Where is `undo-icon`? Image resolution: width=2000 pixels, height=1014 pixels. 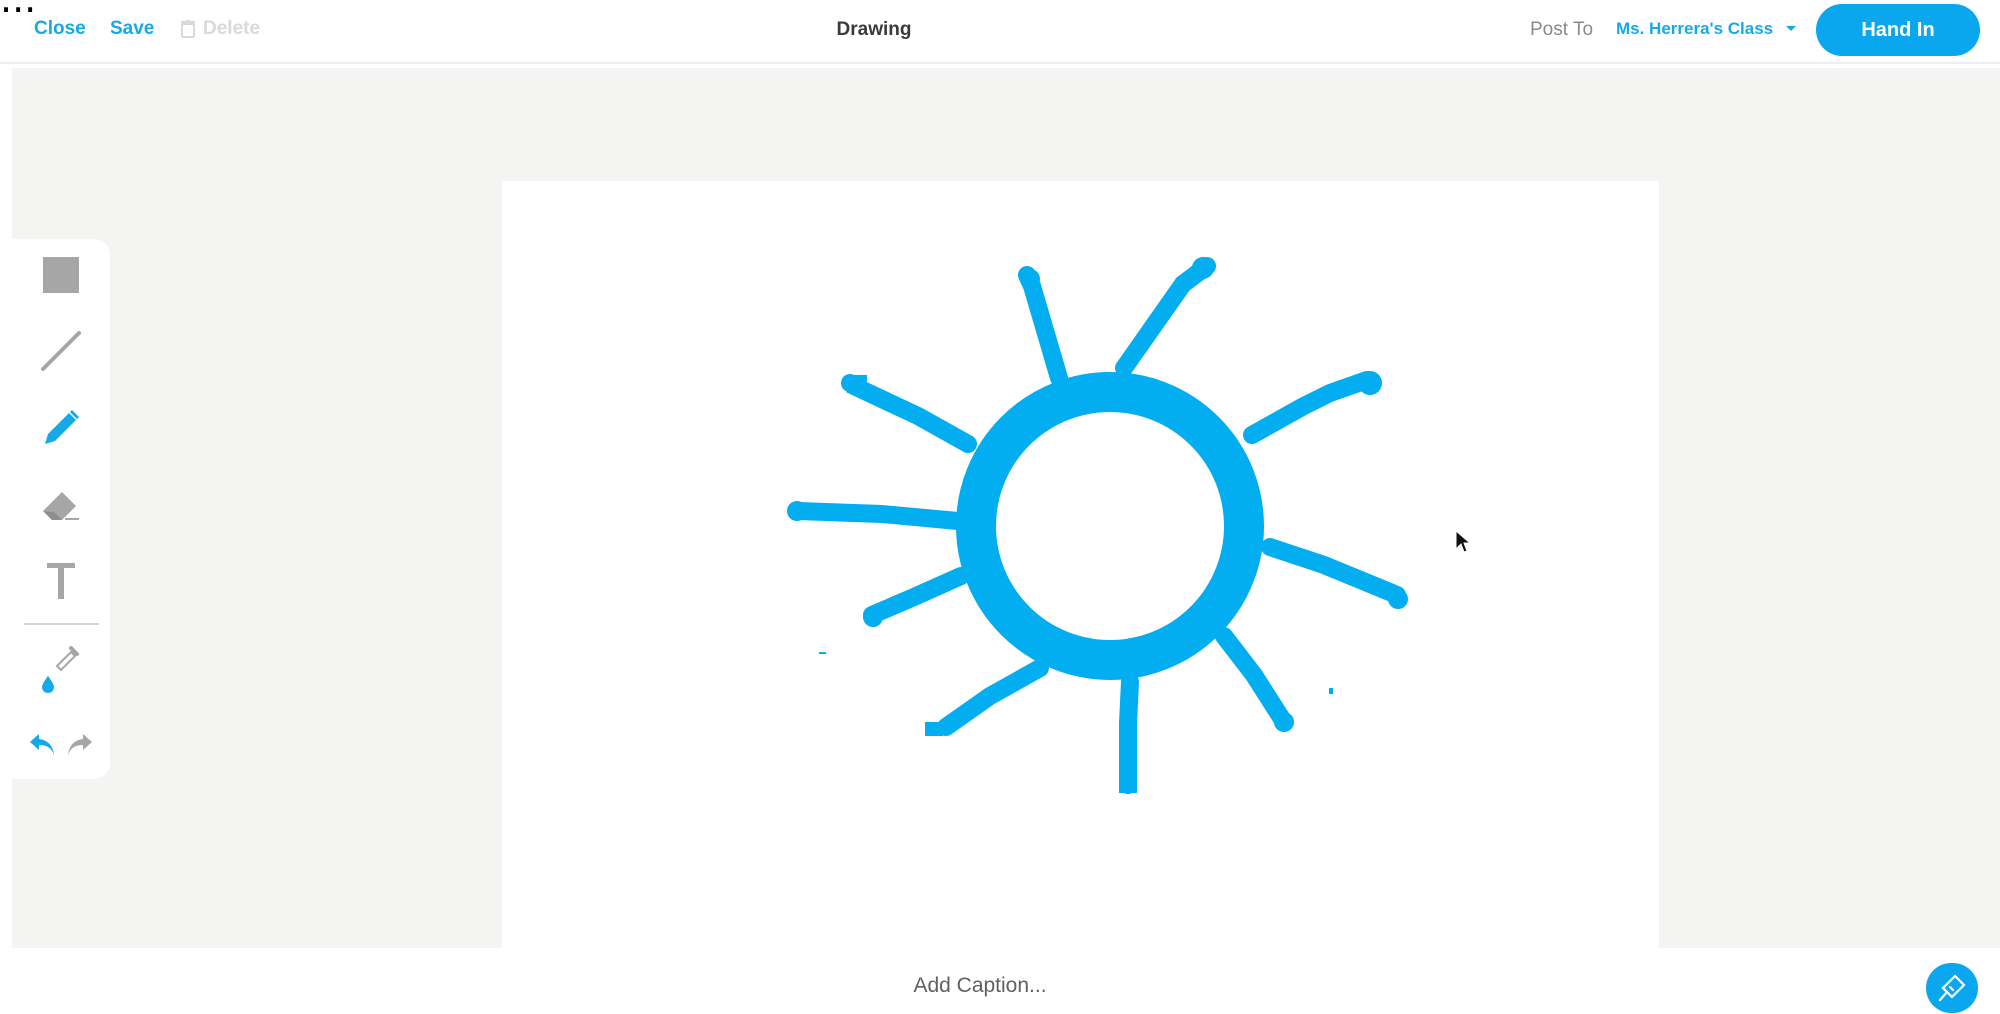 undo-icon is located at coordinates (42, 744).